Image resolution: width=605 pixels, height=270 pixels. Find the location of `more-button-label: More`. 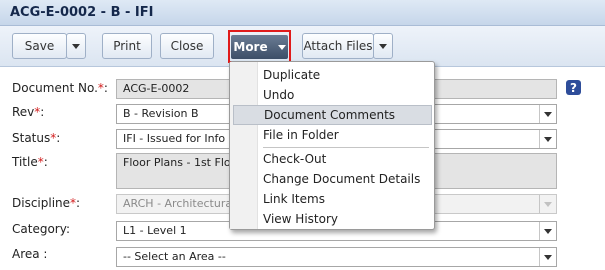

more-button-label: More is located at coordinates (250, 47).